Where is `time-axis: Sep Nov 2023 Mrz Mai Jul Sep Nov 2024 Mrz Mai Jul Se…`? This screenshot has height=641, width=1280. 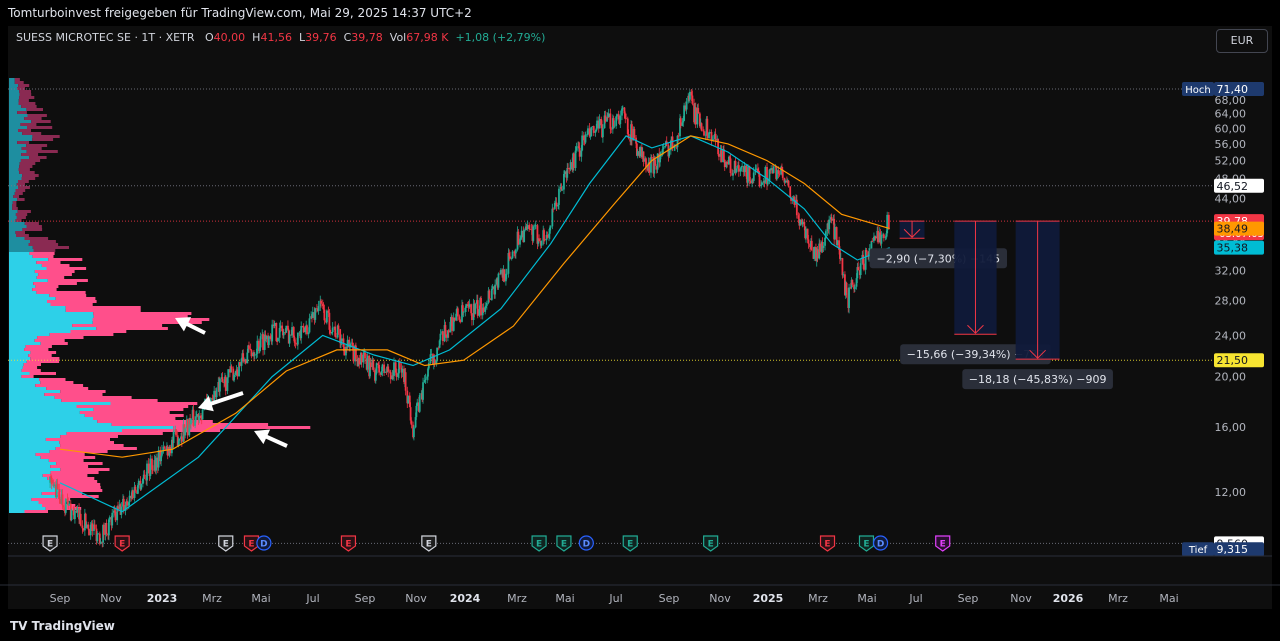 time-axis: Sep Nov 2023 Mrz Mai Jul Sep Nov 2024 Mrz Mai Jul Se… is located at coordinates (640, 594).